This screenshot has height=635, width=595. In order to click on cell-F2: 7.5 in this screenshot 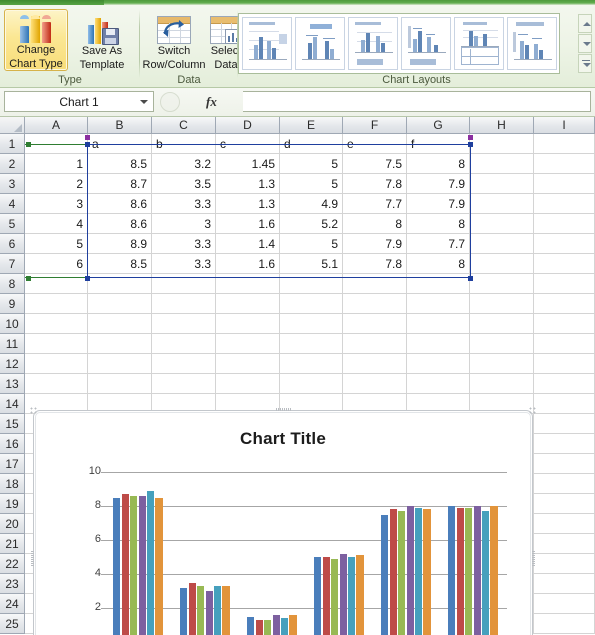, I will do `click(375, 164)`.